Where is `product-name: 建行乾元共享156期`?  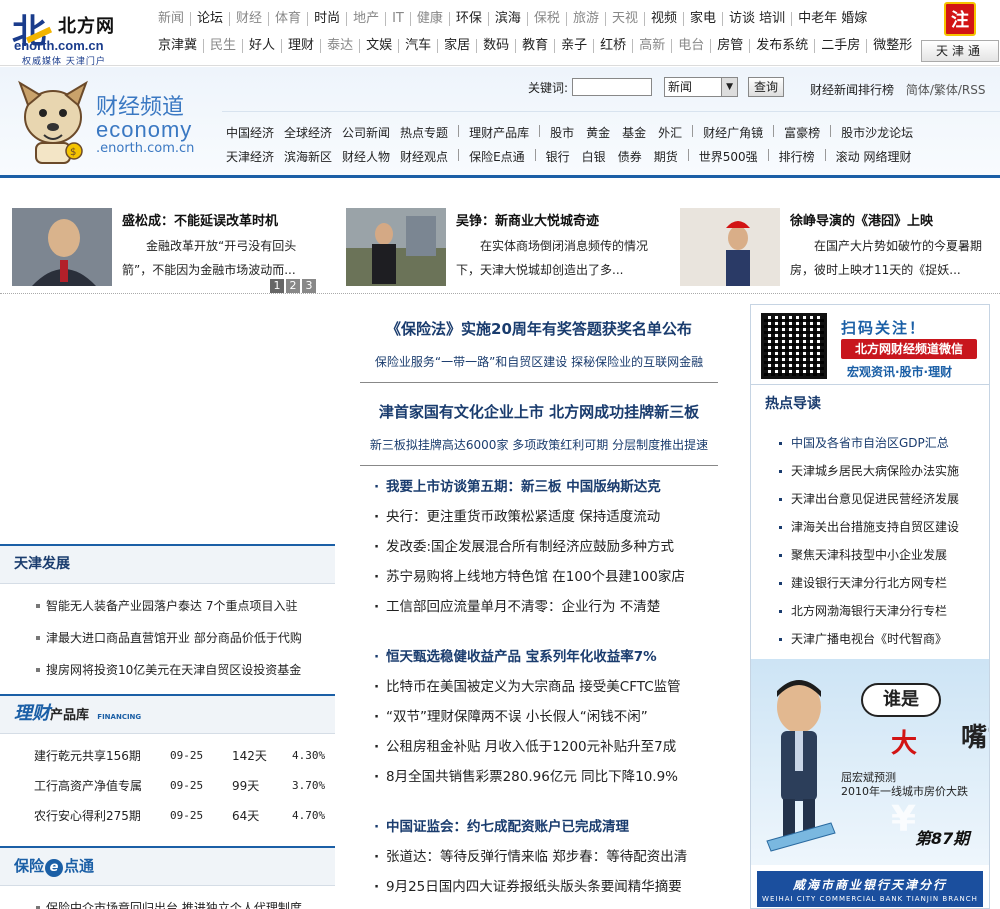 product-name: 建行乾元共享156期 is located at coordinates (85, 755).